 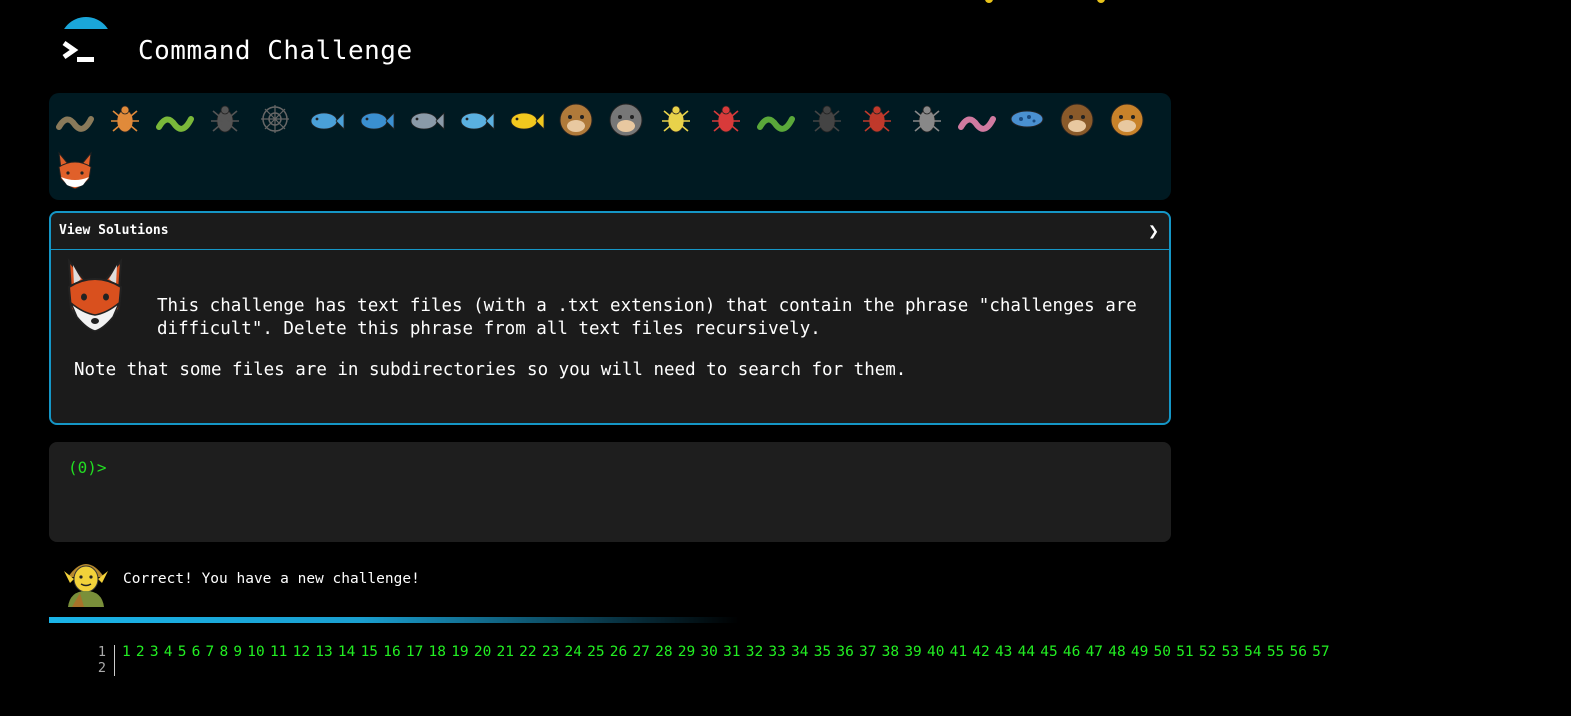 I want to click on butterfly-icon, so click(x=125, y=119).